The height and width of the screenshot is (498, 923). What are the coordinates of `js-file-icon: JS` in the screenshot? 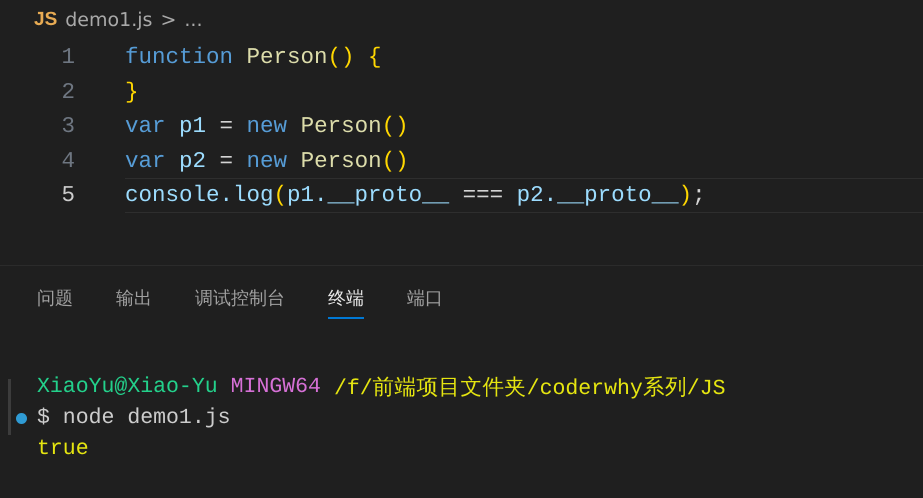 It's located at (46, 20).